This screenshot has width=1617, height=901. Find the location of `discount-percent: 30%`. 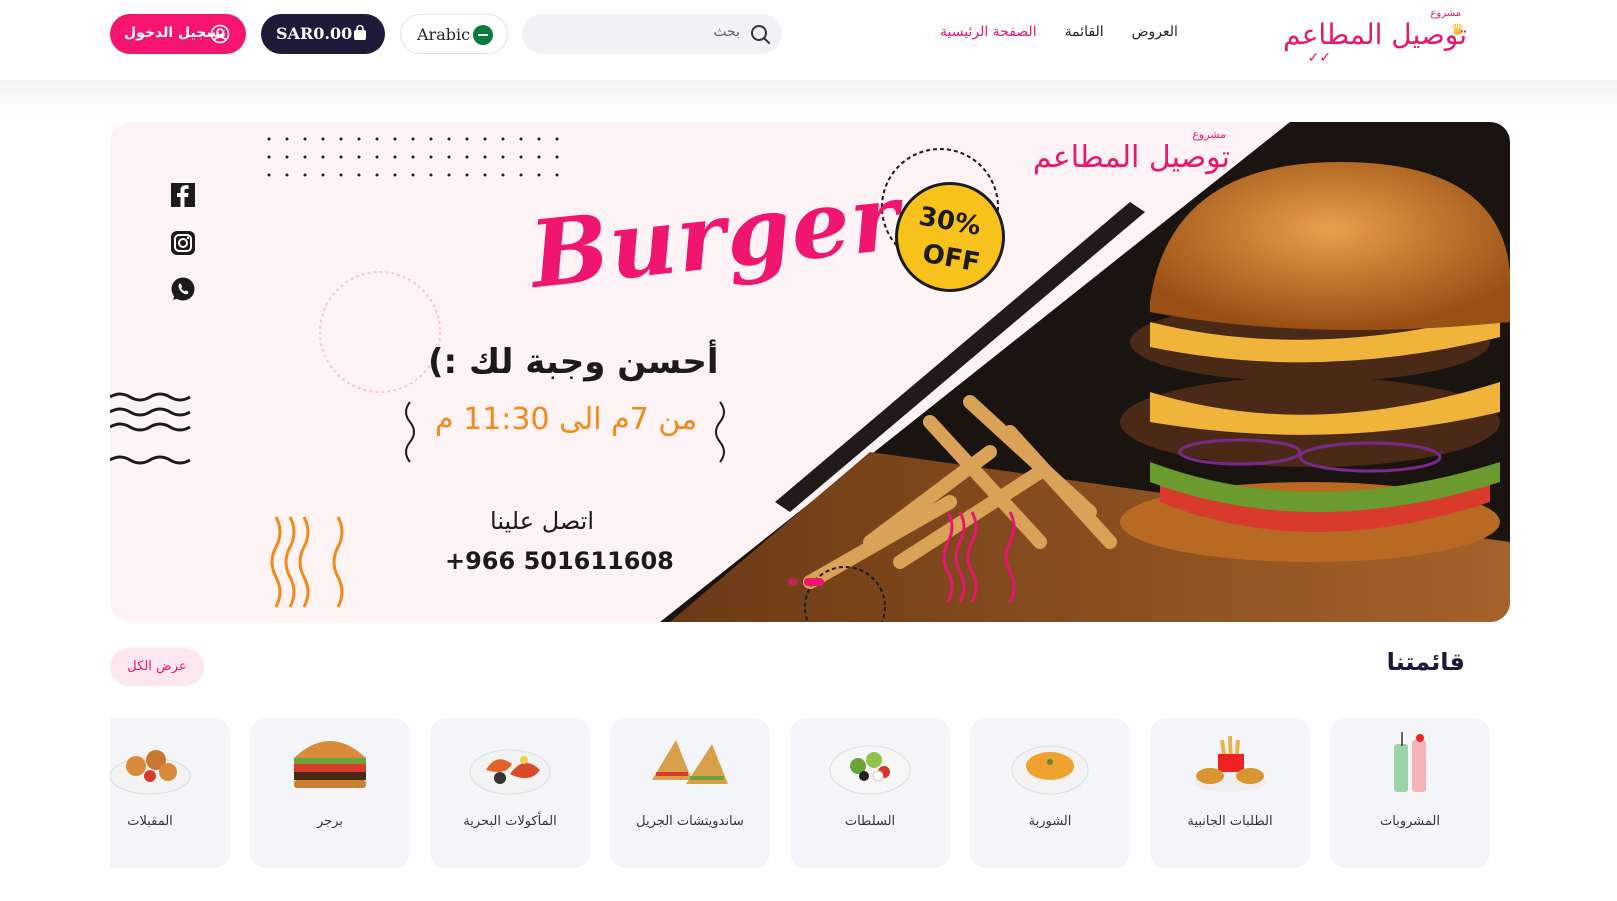

discount-percent: 30% is located at coordinates (950, 221).